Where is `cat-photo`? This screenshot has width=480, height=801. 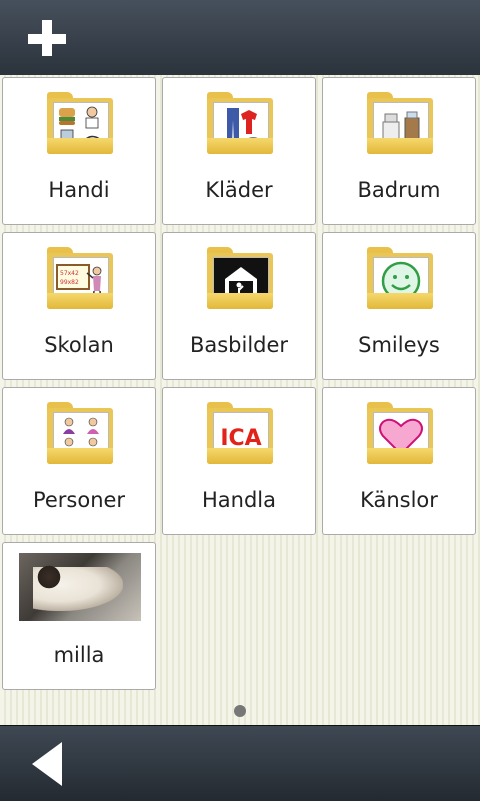 cat-photo is located at coordinates (80, 587).